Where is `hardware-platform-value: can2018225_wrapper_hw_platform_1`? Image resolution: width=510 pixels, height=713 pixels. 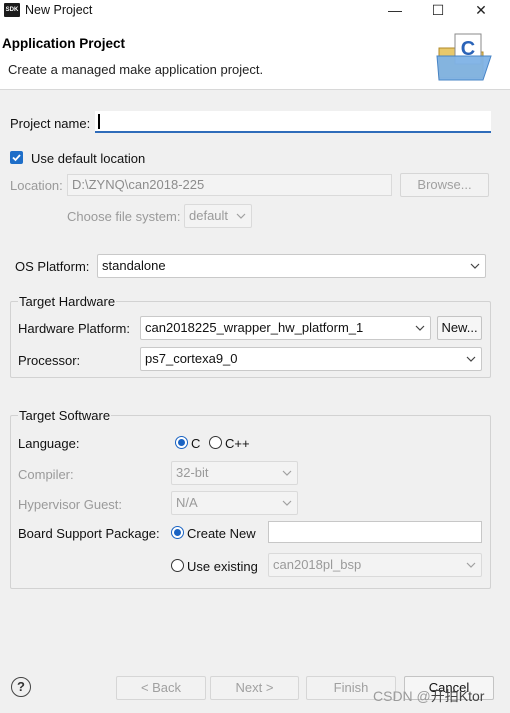 hardware-platform-value: can2018225_wrapper_hw_platform_1 is located at coordinates (254, 327).